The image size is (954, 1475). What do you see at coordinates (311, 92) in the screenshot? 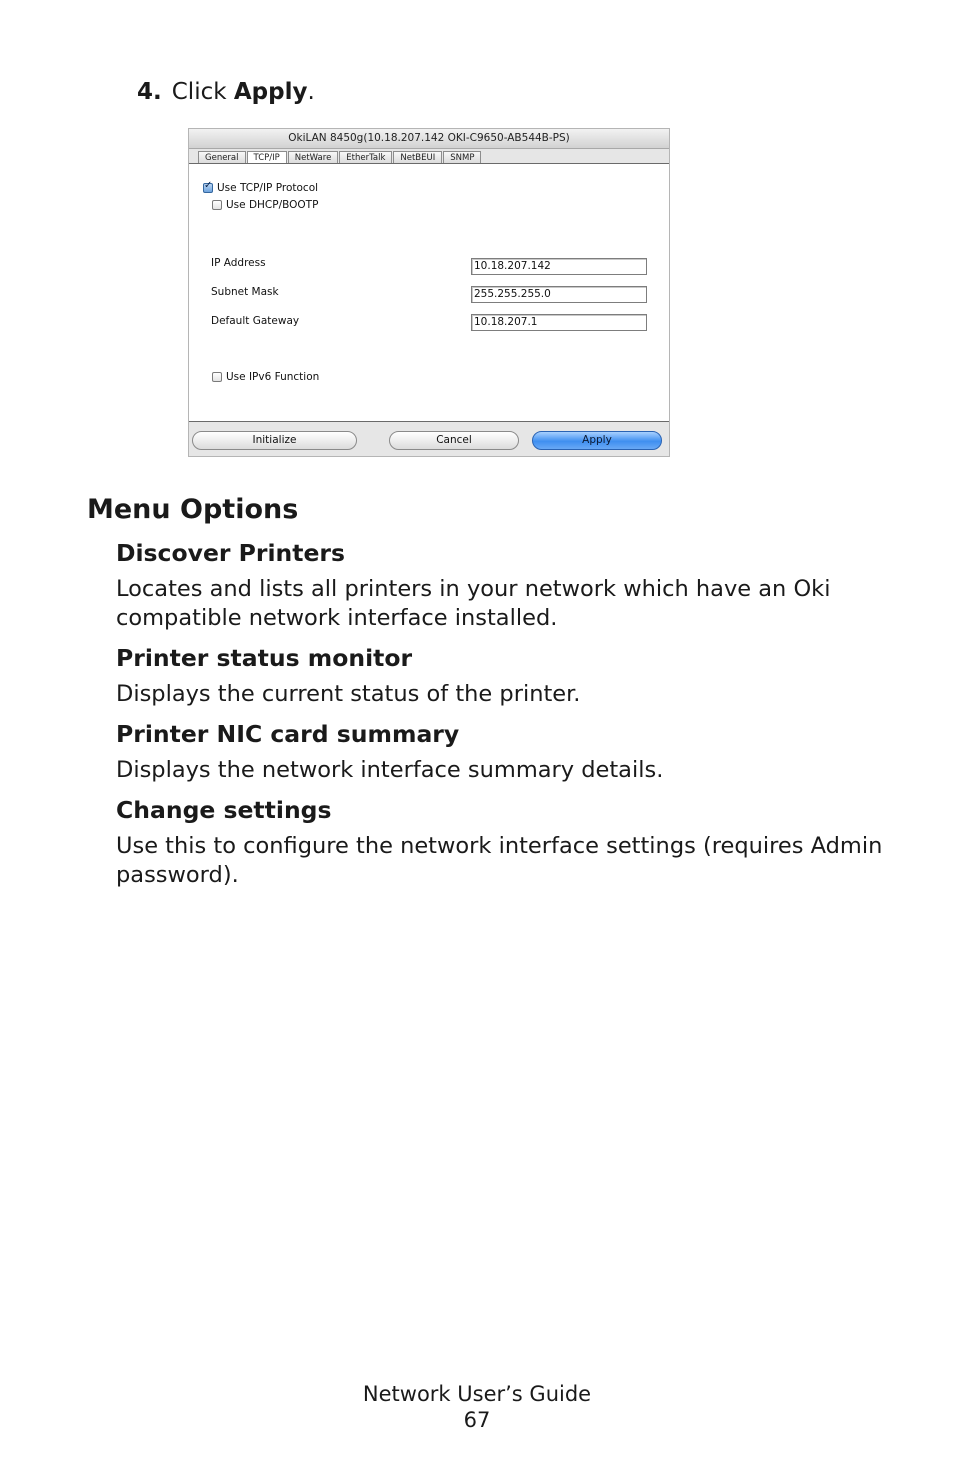
I see `step-period: .` at bounding box center [311, 92].